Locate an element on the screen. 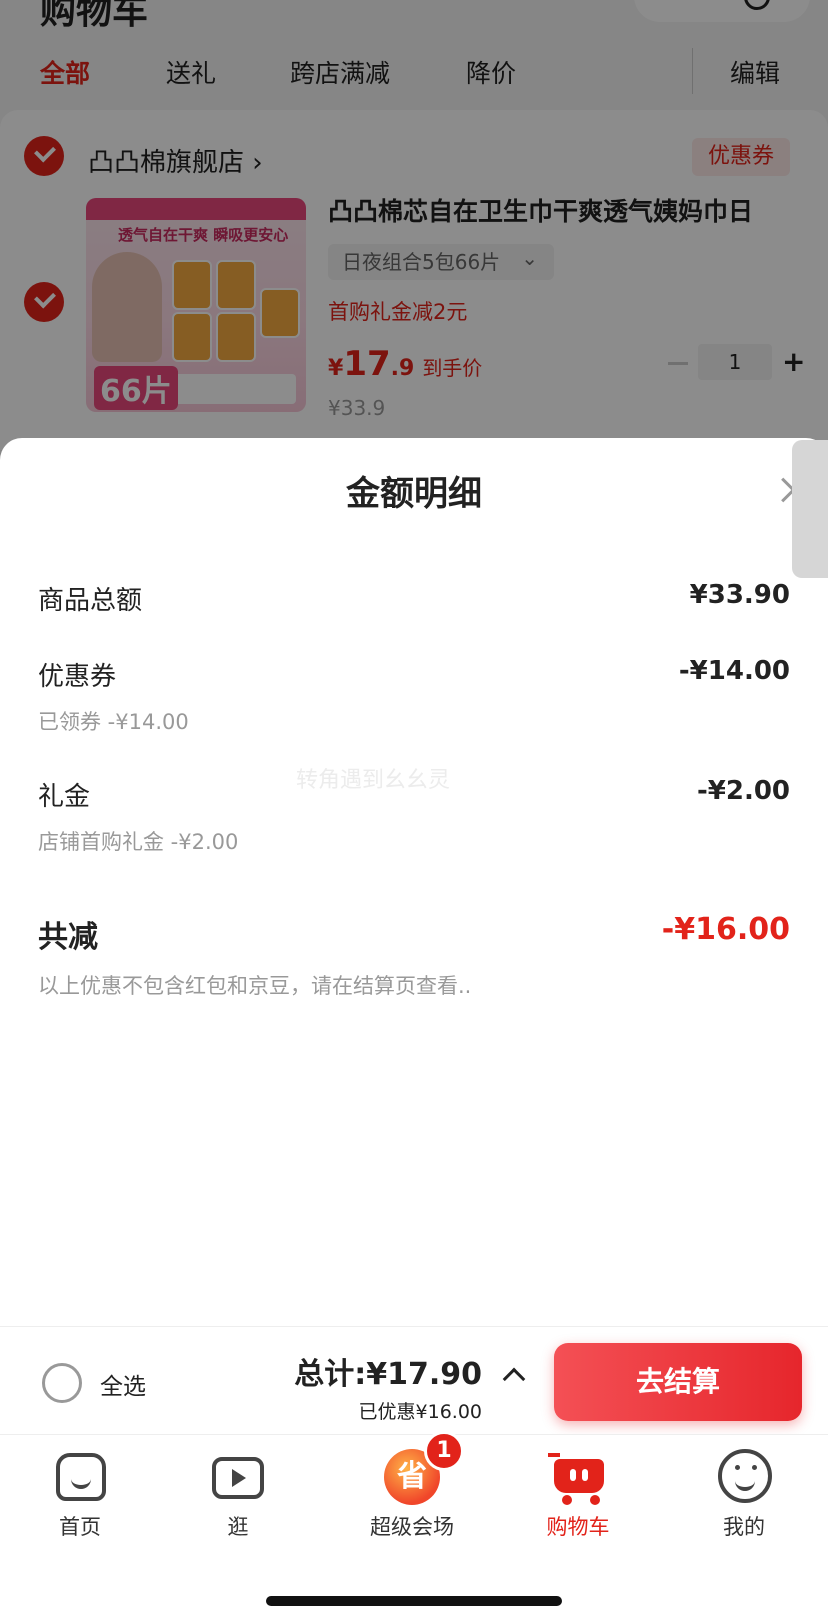 The width and height of the screenshot is (828, 1623). tabbar-item-super-venue: 省 1 超级会场 is located at coordinates (412, 1488).